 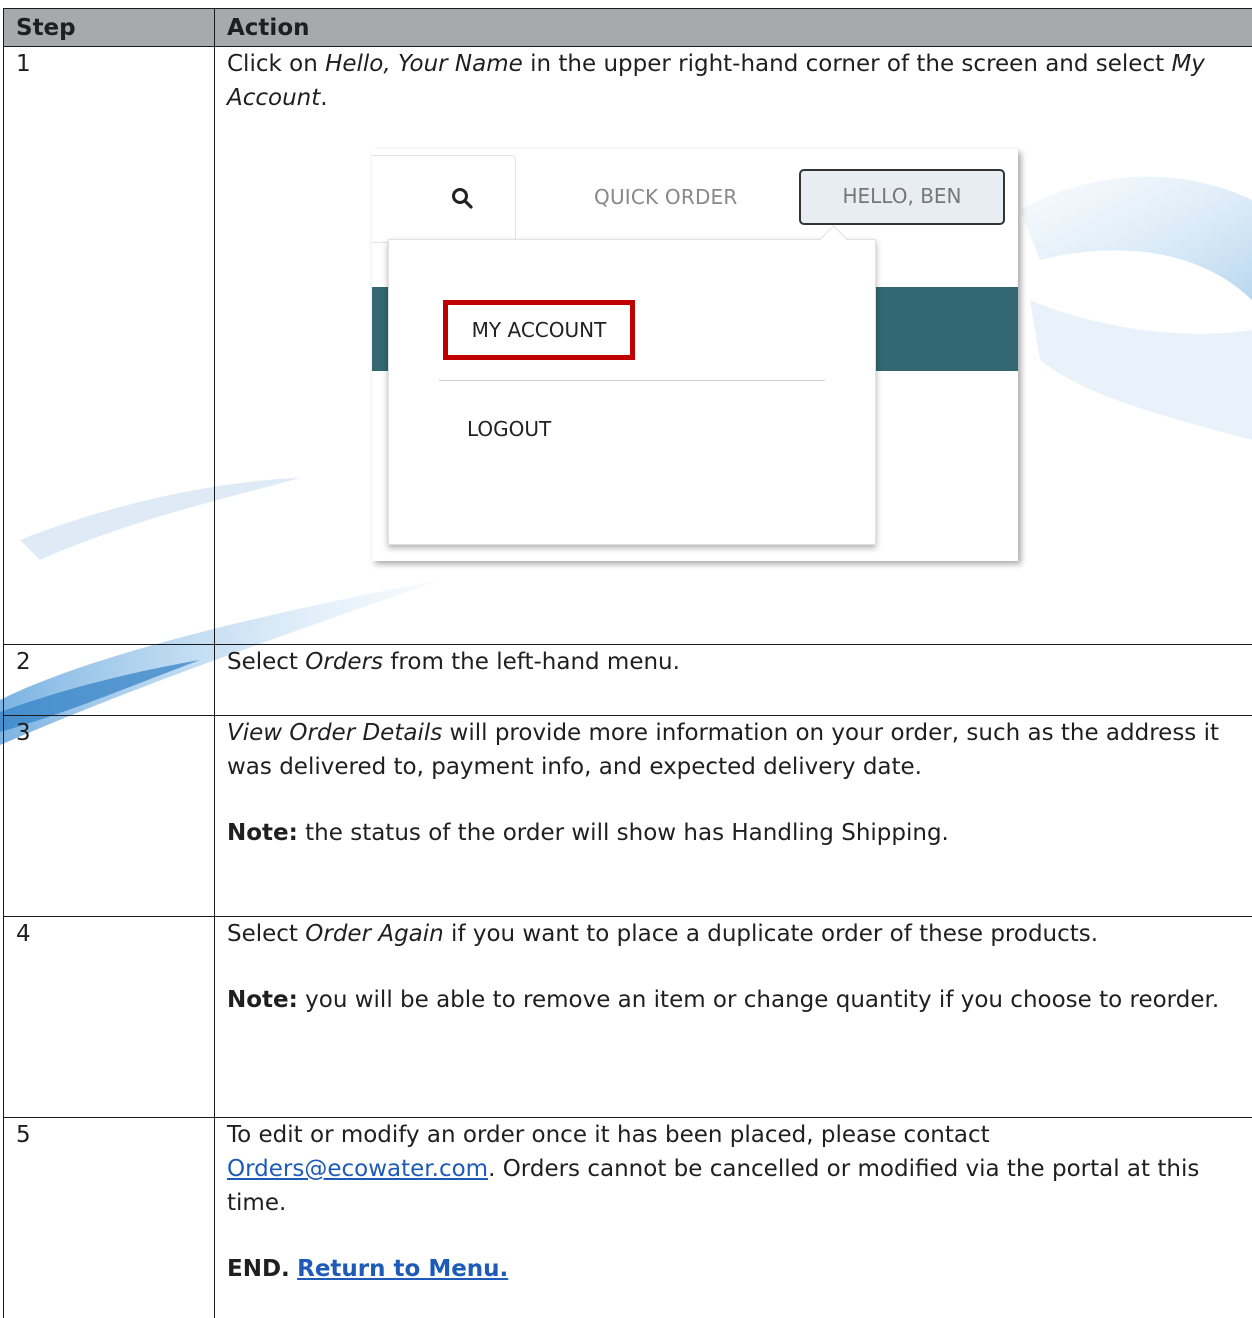 I want to click on table-row: 2 Select Orders from the left-hand menu., so click(x=628, y=680).